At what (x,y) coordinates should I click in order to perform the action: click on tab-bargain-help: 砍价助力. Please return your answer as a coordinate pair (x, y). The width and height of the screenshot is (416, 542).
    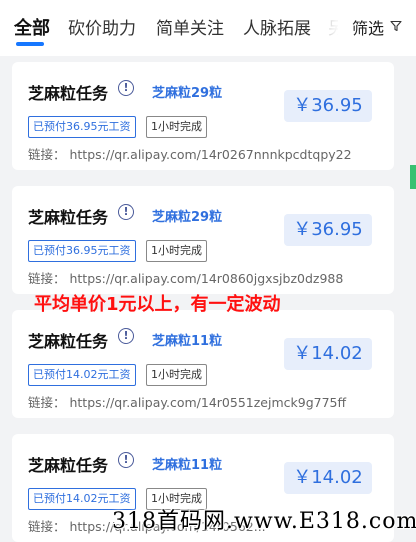
    Looking at the image, I should click on (102, 26).